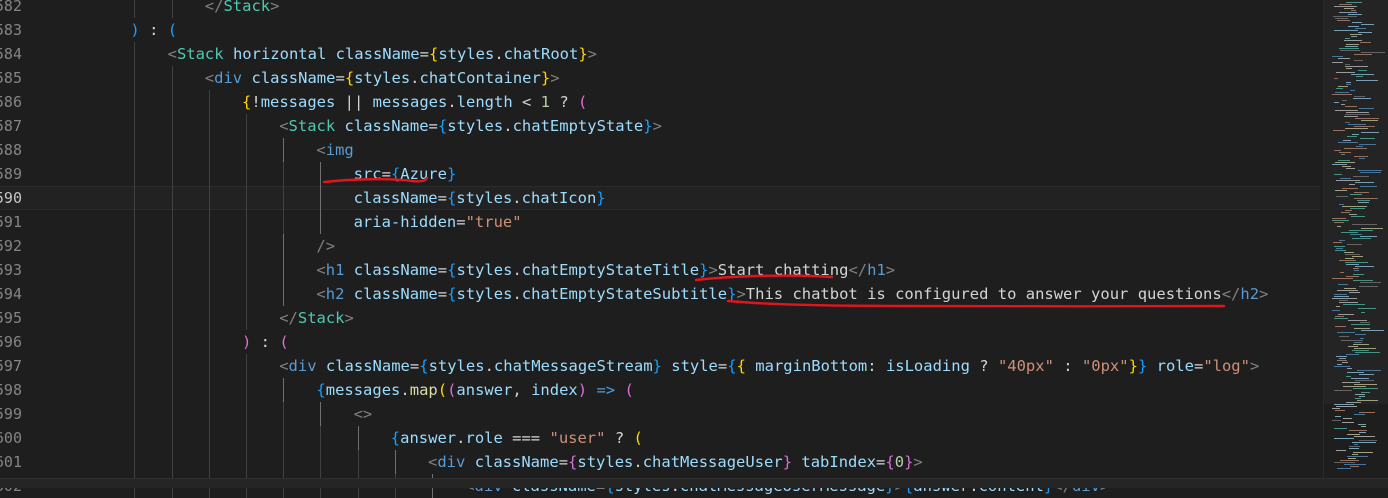  Describe the element at coordinates (302, 366) in the screenshot. I see `code-token: div` at that location.